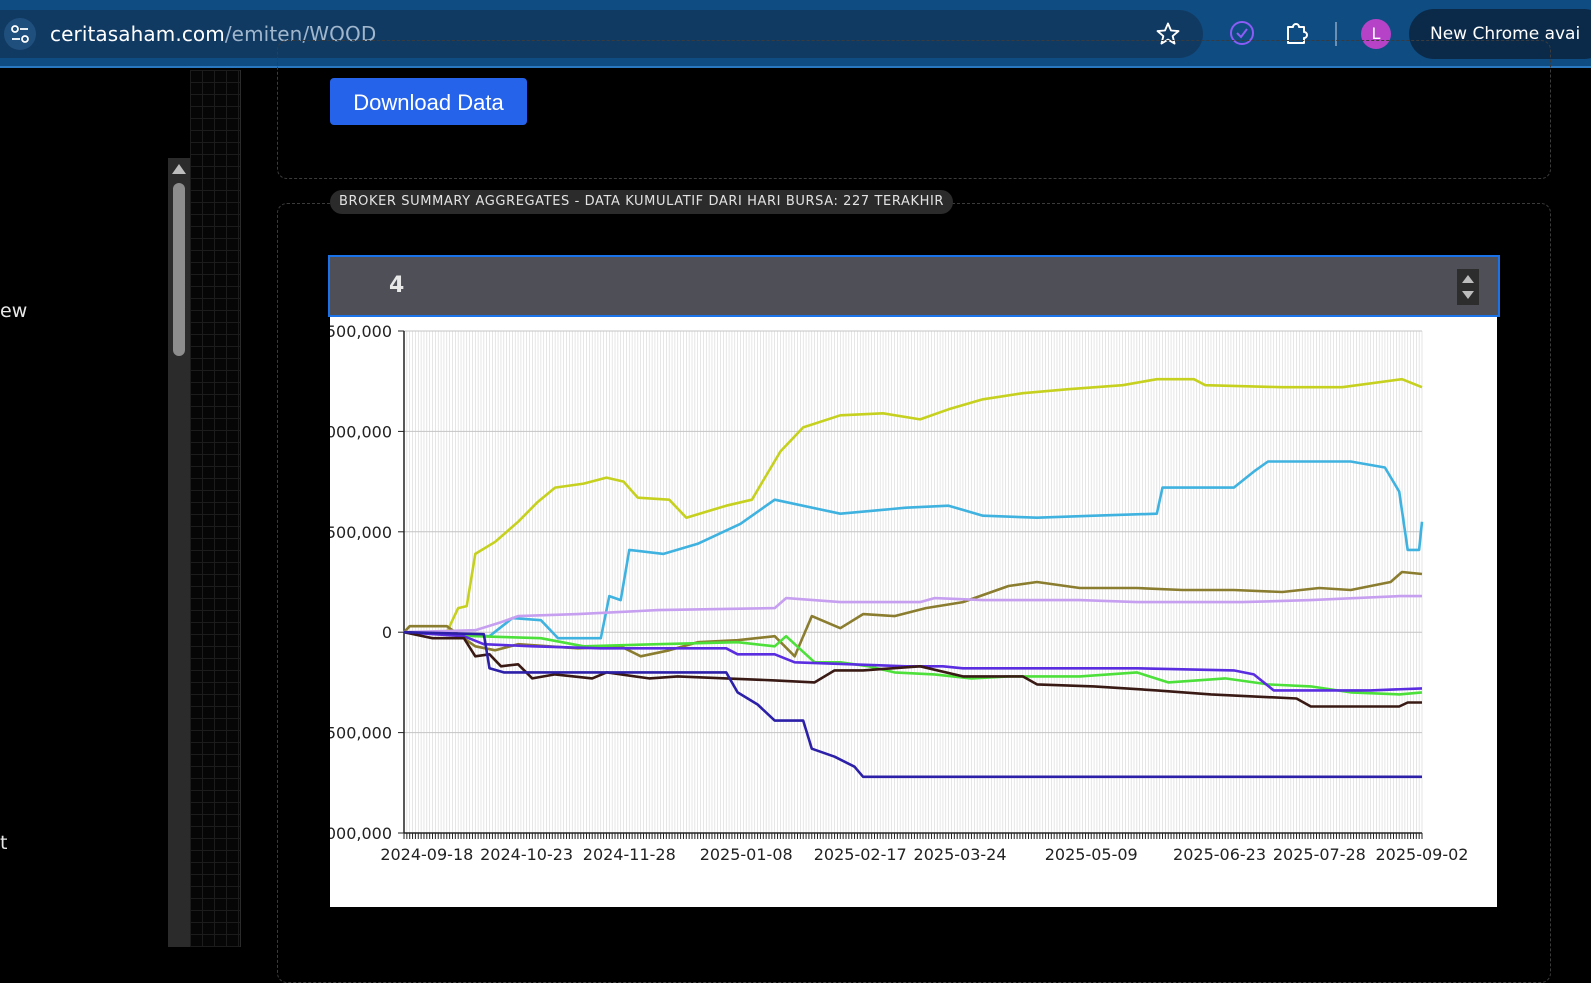 This screenshot has width=1591, height=983. I want to click on sidebar-item-partial: t, so click(3, 843).